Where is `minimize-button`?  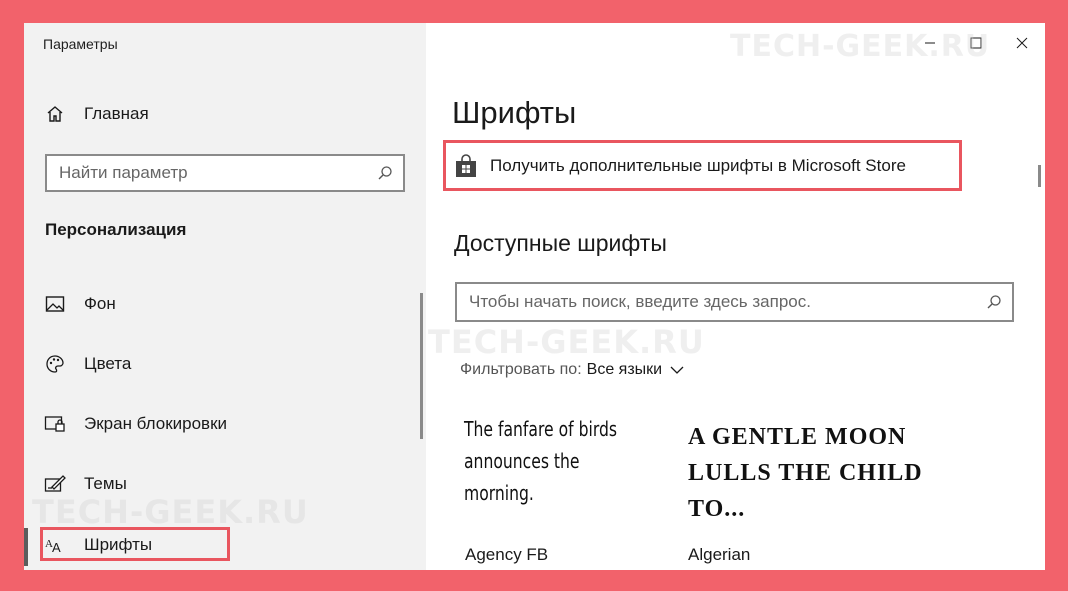
minimize-button is located at coordinates (930, 43).